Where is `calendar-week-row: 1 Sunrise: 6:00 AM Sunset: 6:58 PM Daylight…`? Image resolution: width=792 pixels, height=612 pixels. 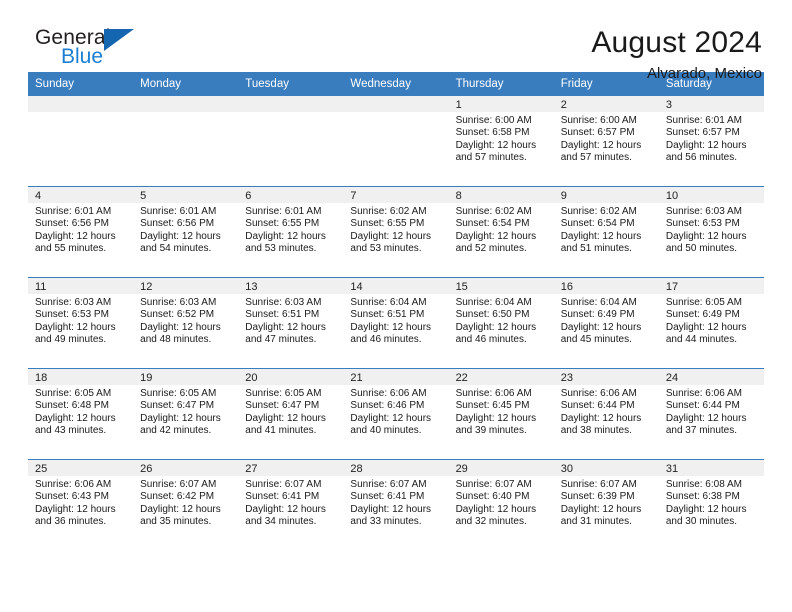
calendar-week-row: 1 Sunrise: 6:00 AM Sunset: 6:58 PM Daylight… is located at coordinates (396, 141).